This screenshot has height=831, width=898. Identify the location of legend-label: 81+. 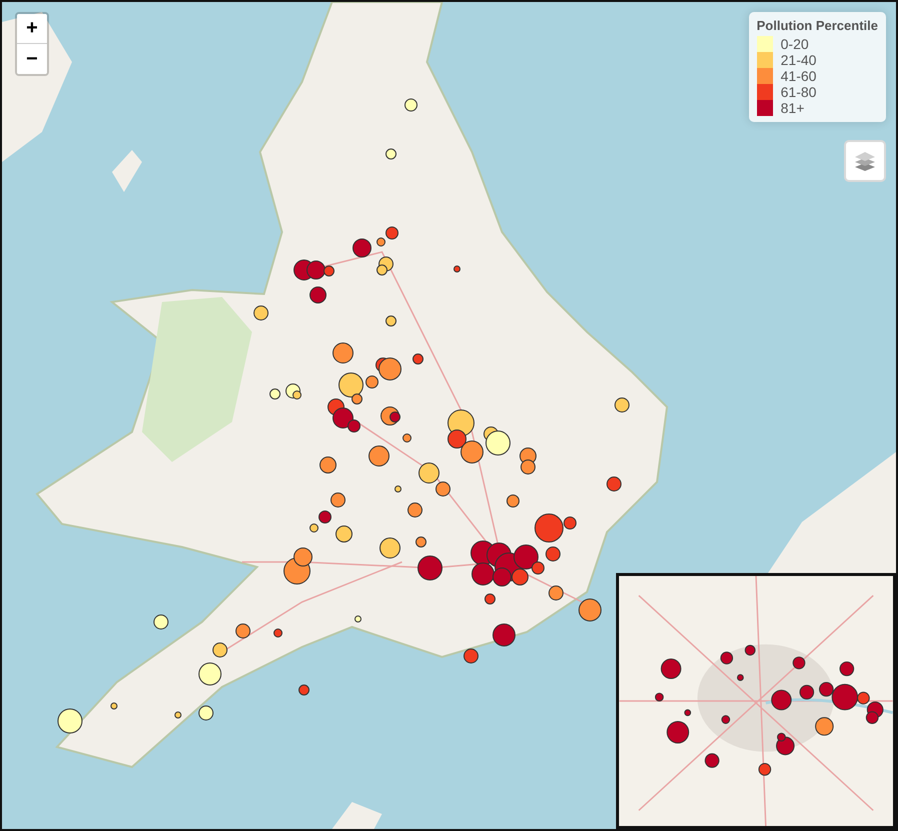
(792, 108).